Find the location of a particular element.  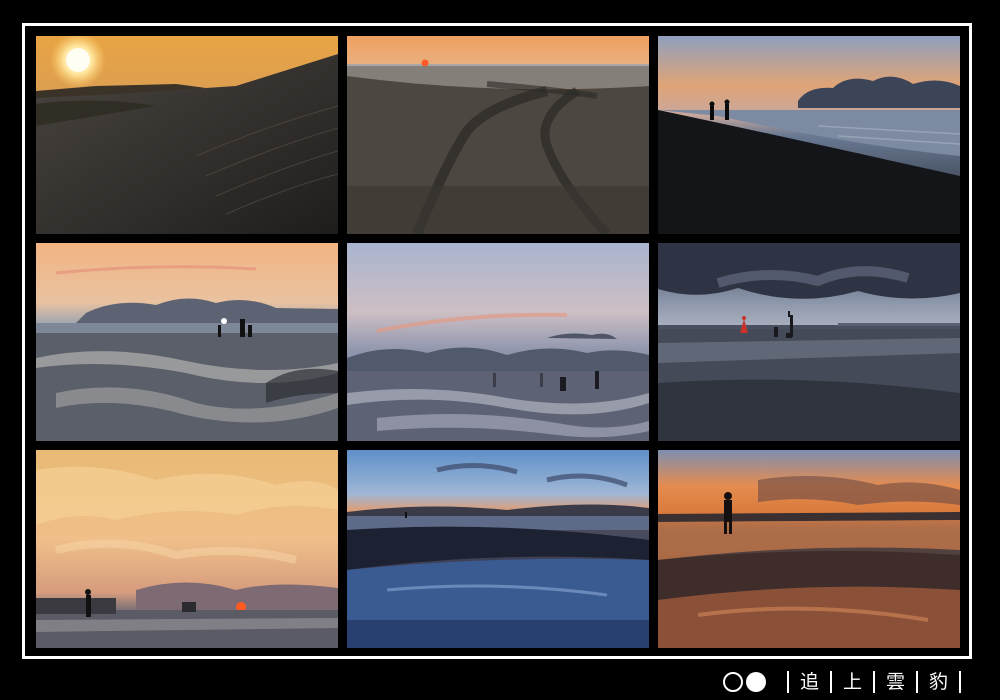

signature-char-3: 雲 is located at coordinates (895, 682).